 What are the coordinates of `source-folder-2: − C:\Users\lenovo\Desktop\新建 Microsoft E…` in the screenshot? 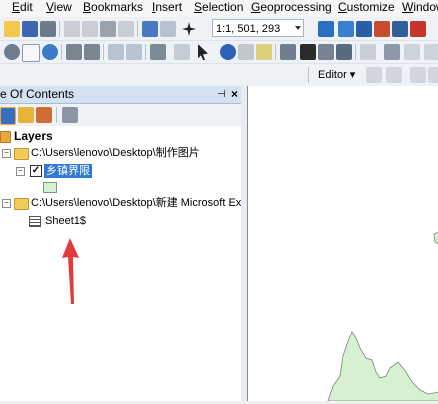 It's located at (120, 203).